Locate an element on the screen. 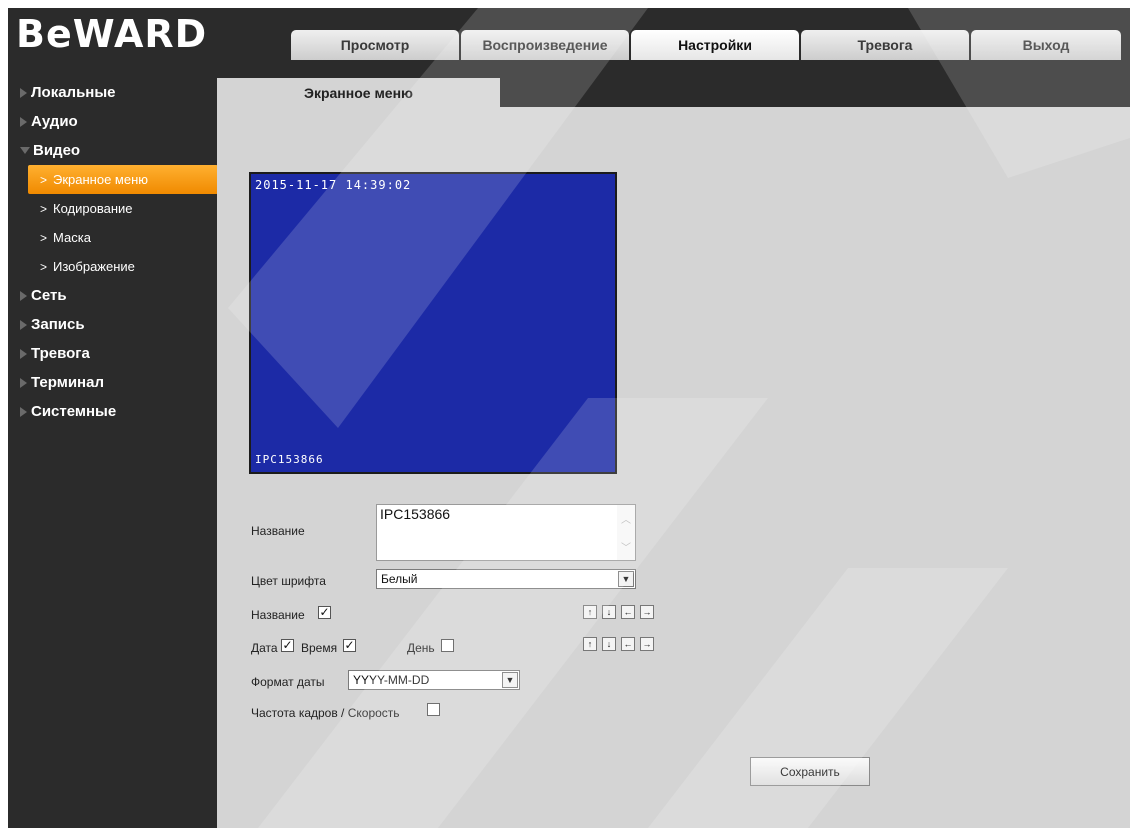 Image resolution: width=1137 pixels, height=832 pixels. name-move-left-button: ← is located at coordinates (628, 612).